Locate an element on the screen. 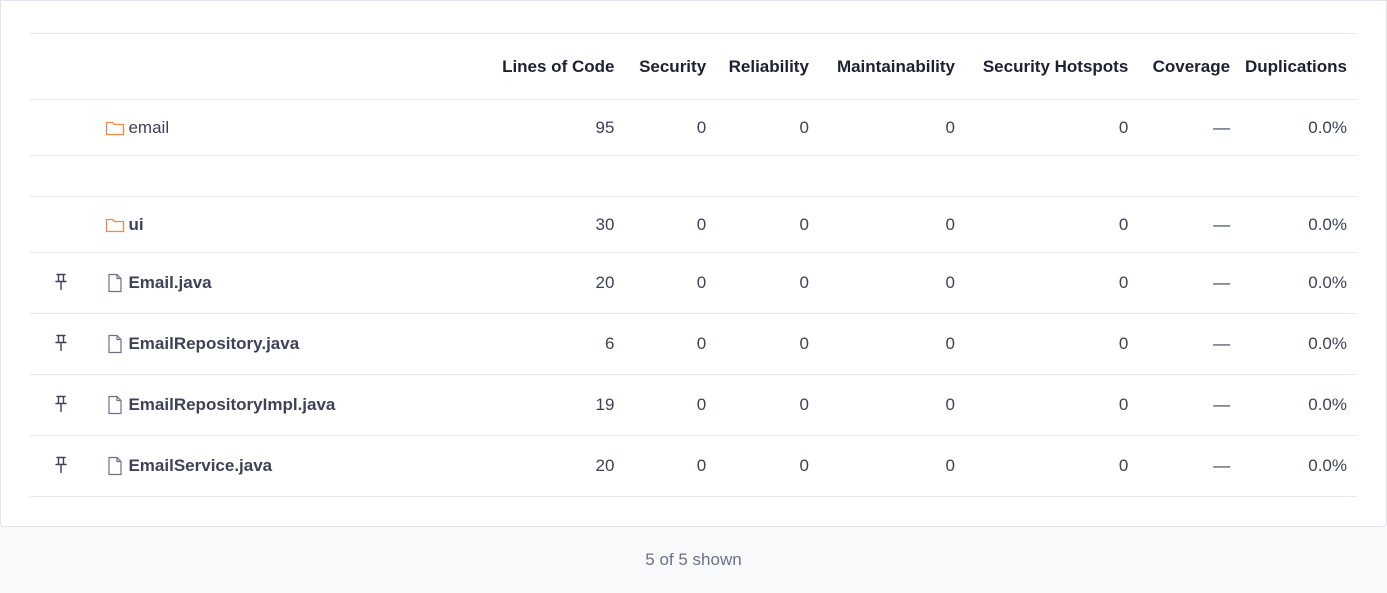 The height and width of the screenshot is (593, 1387). header-security-hotspots: Security Hotspots is located at coordinates (1051, 67).